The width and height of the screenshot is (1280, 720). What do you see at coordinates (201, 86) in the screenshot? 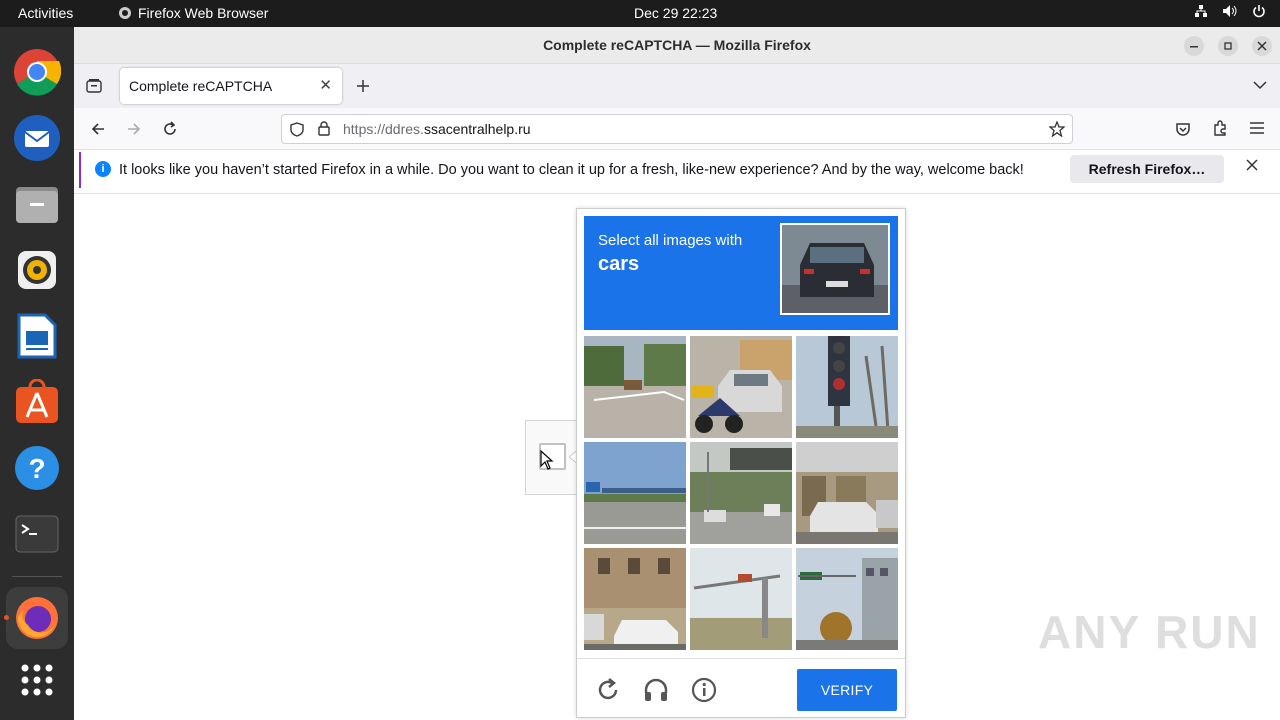
I see `tab-label: Complete reCAPTCHA` at bounding box center [201, 86].